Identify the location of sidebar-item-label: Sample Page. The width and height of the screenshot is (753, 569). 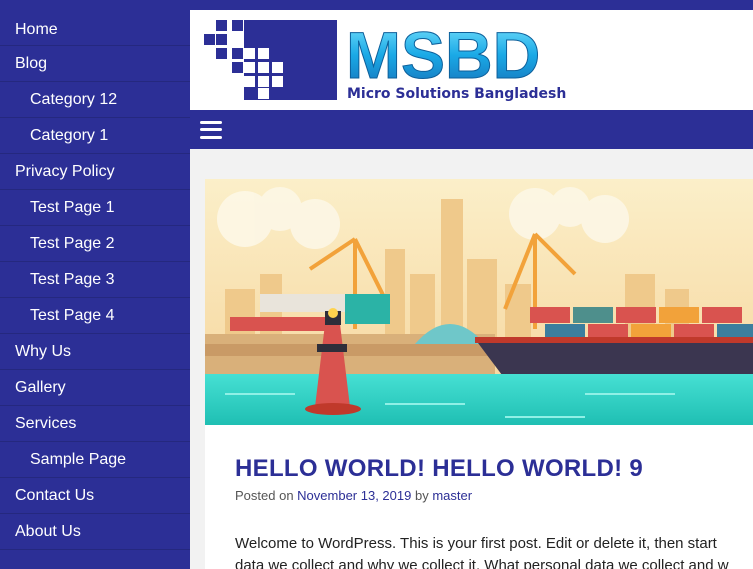
(78, 459).